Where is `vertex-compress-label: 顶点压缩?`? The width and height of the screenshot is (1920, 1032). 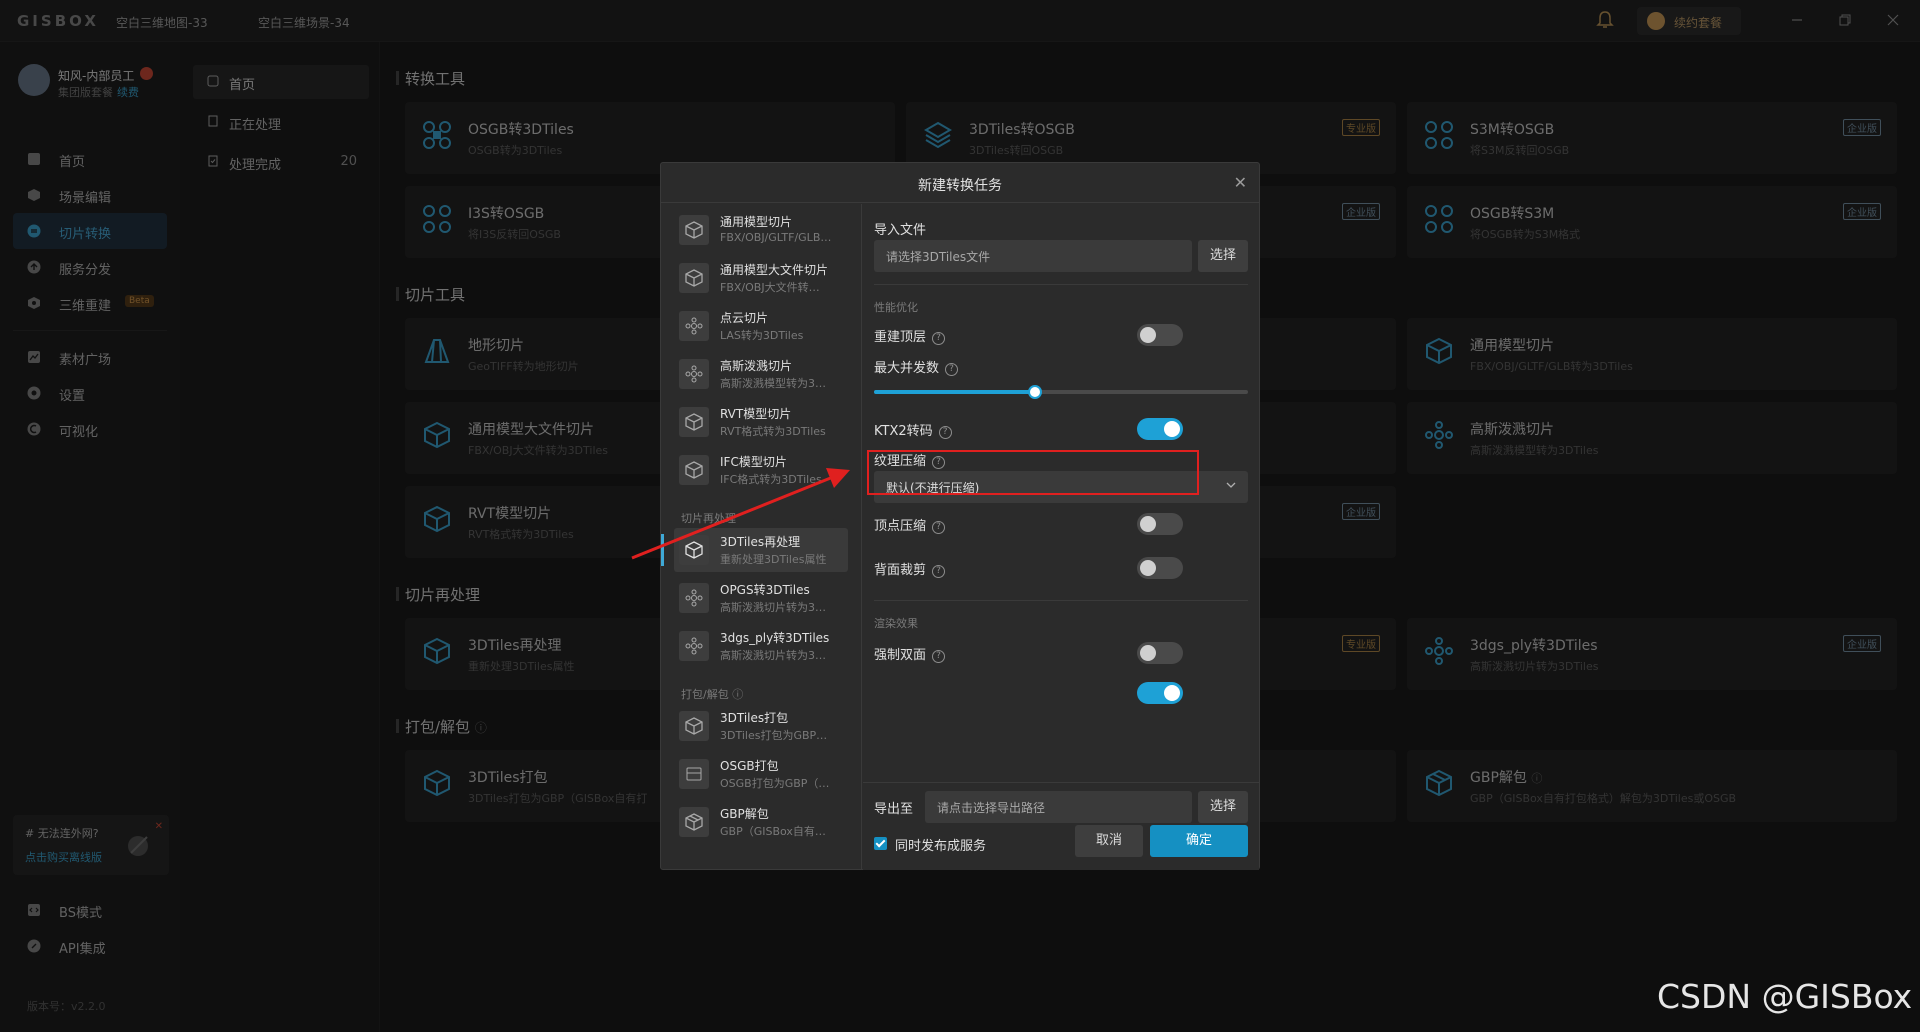
vertex-compress-label: 顶点压缩? is located at coordinates (910, 524).